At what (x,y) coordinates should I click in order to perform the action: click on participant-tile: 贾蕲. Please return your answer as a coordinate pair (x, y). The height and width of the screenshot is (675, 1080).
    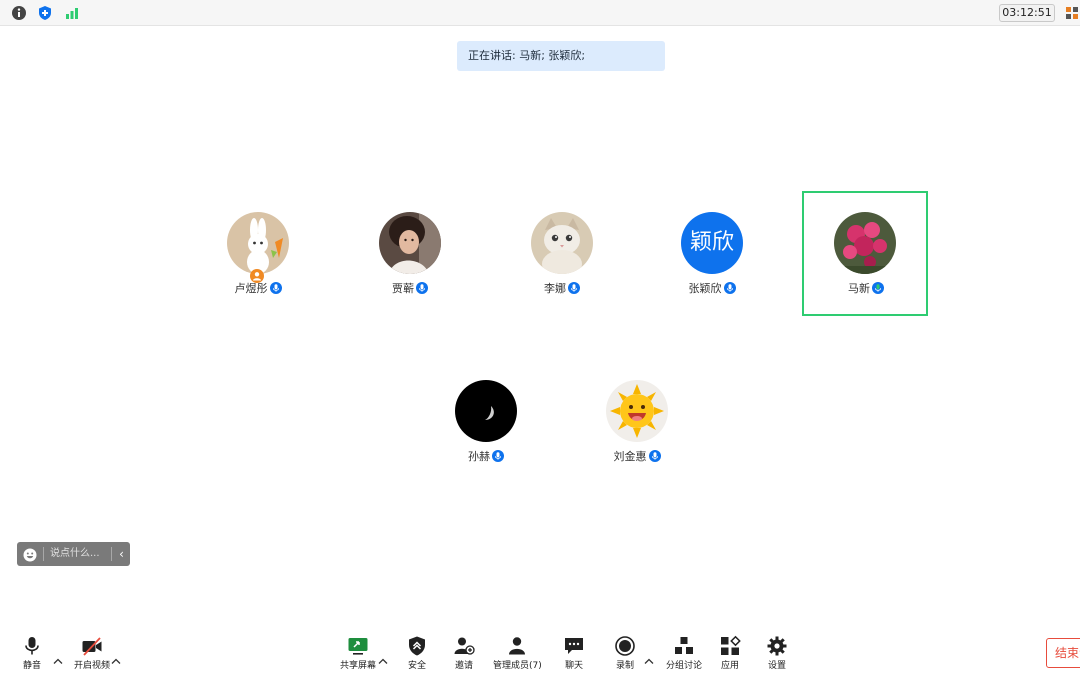
    Looking at the image, I should click on (410, 254).